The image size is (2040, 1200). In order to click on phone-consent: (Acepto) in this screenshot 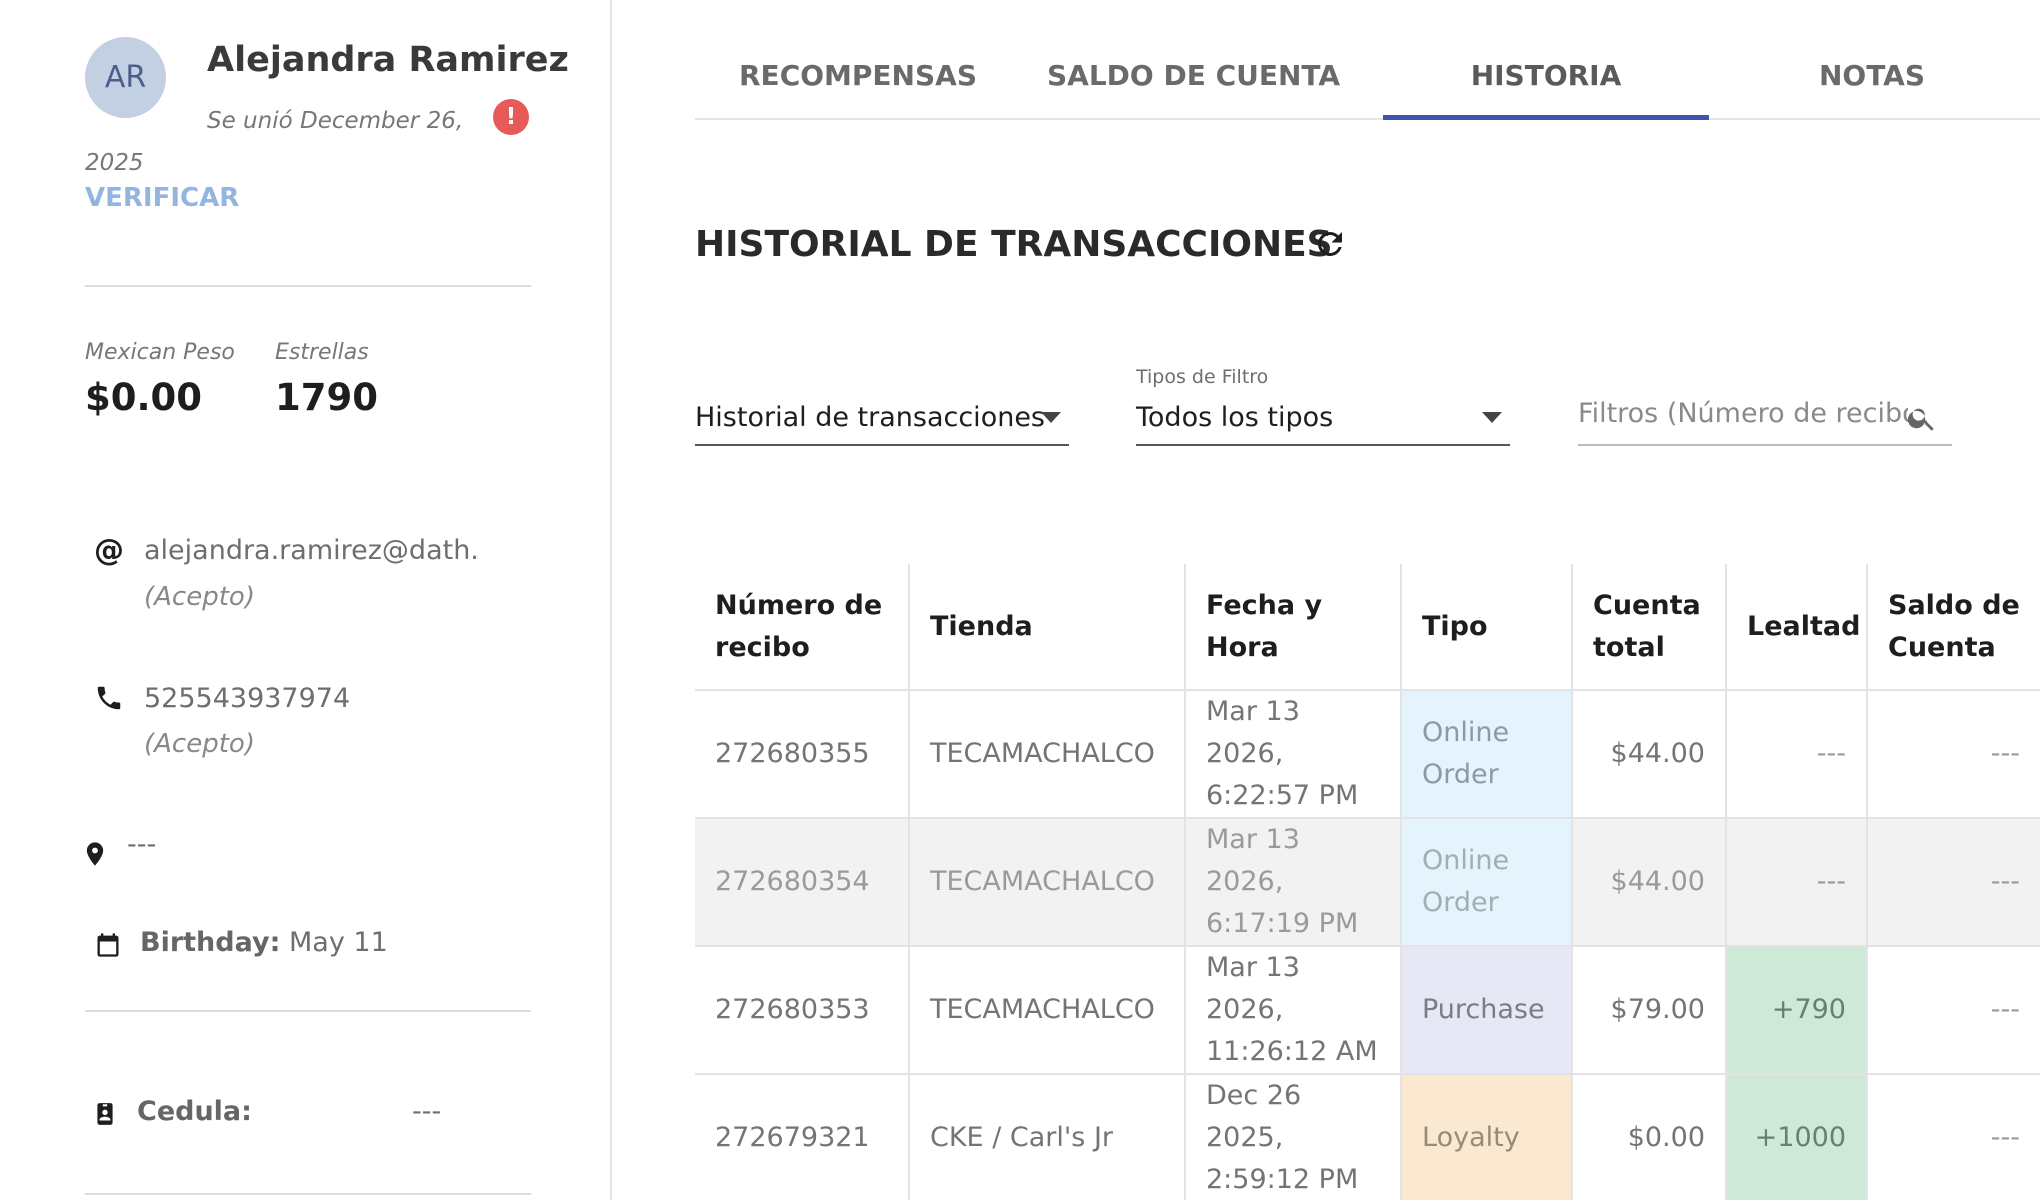, I will do `click(199, 744)`.